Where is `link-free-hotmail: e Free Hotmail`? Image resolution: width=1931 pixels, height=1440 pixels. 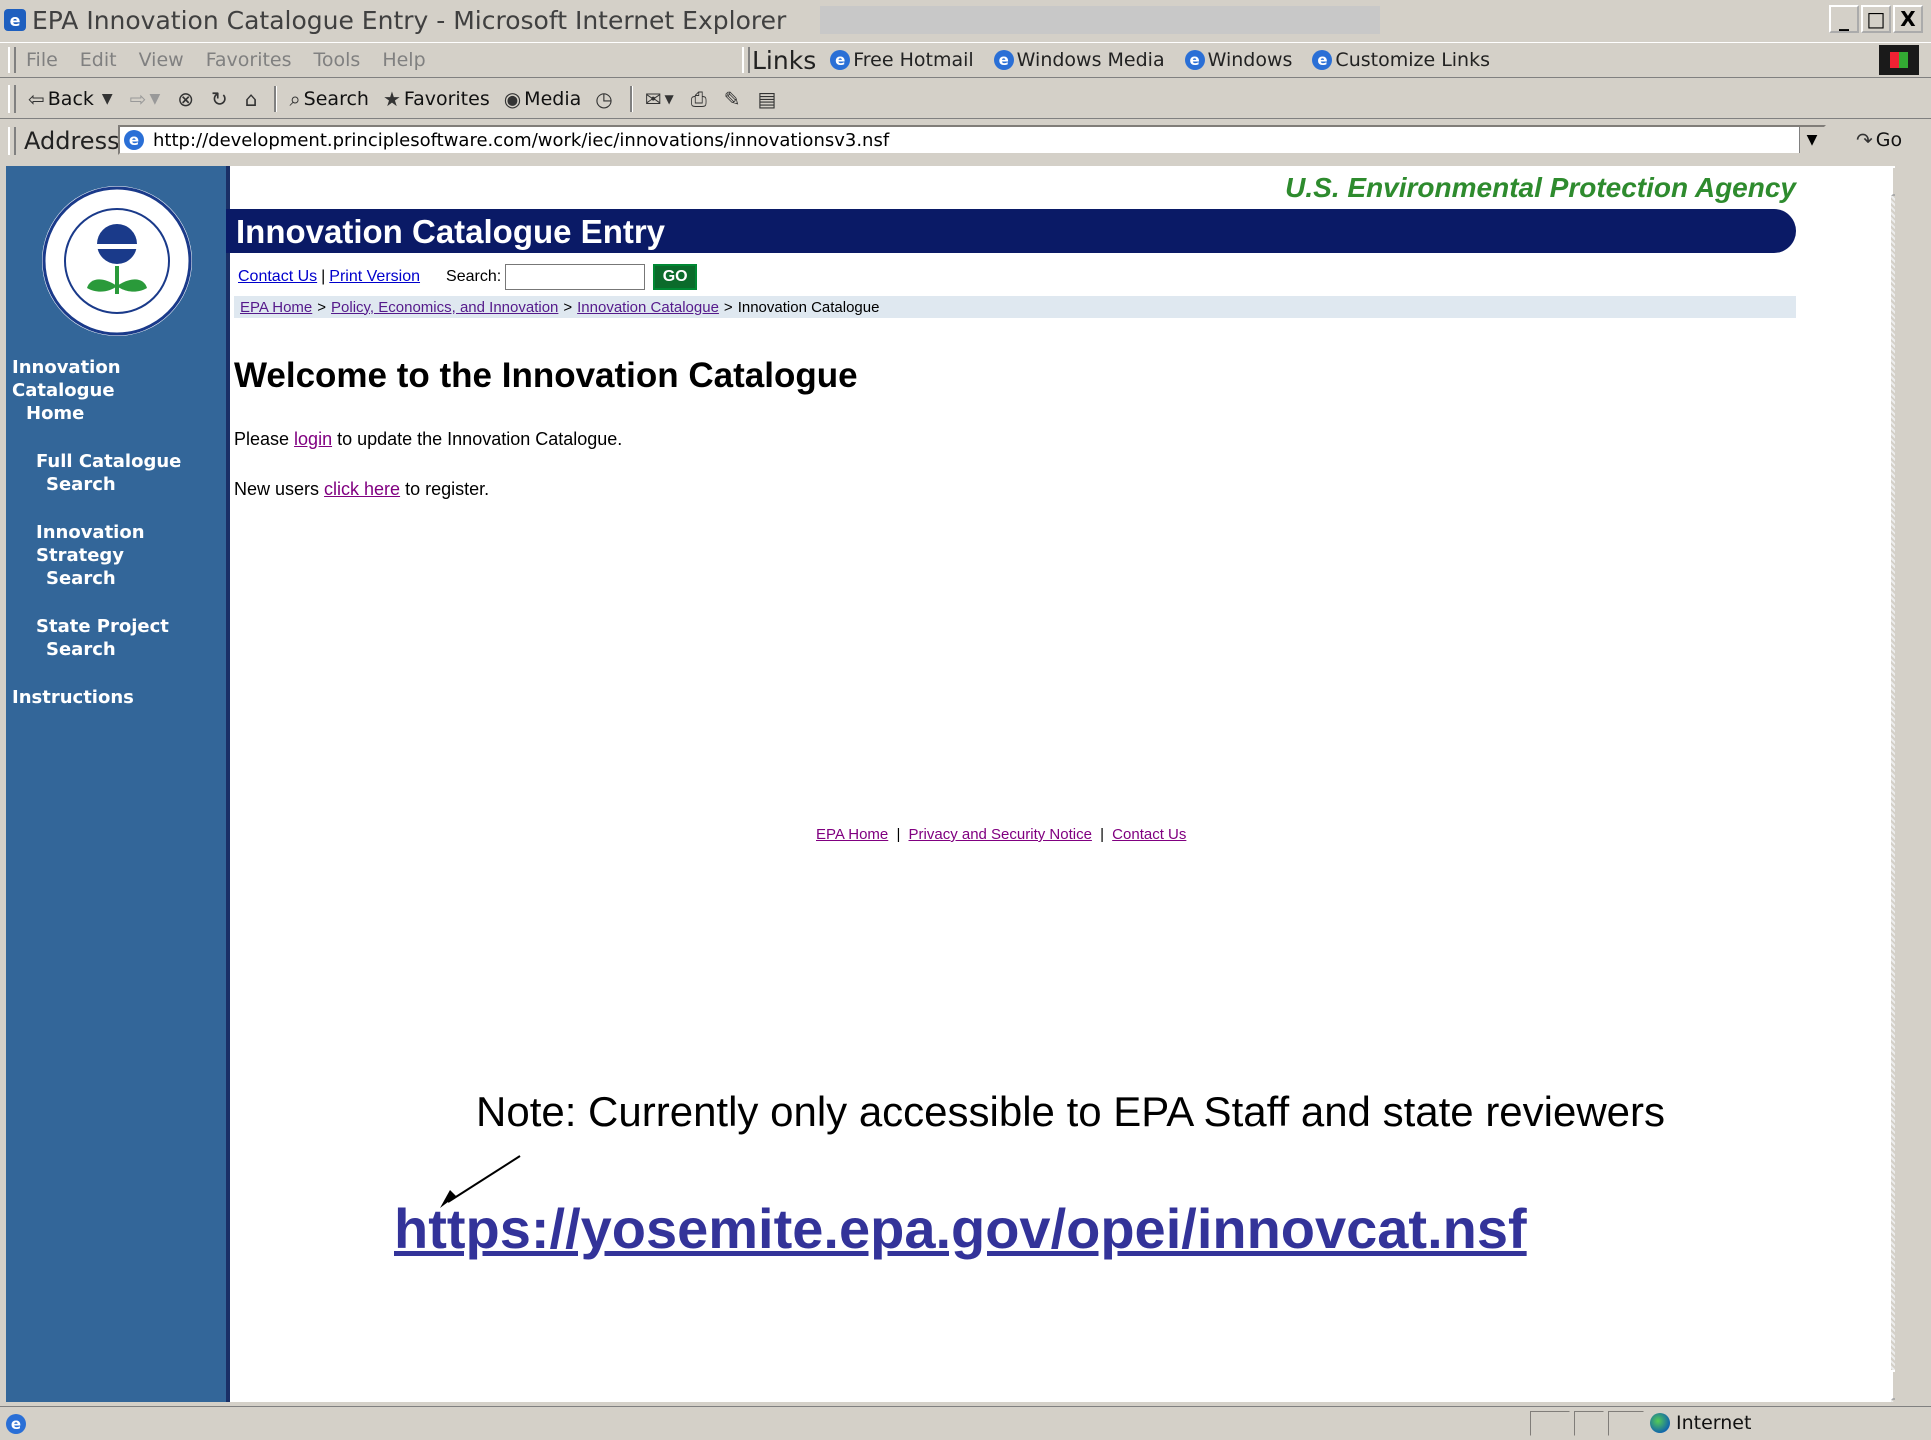
link-free-hotmail: e Free Hotmail is located at coordinates (902, 60).